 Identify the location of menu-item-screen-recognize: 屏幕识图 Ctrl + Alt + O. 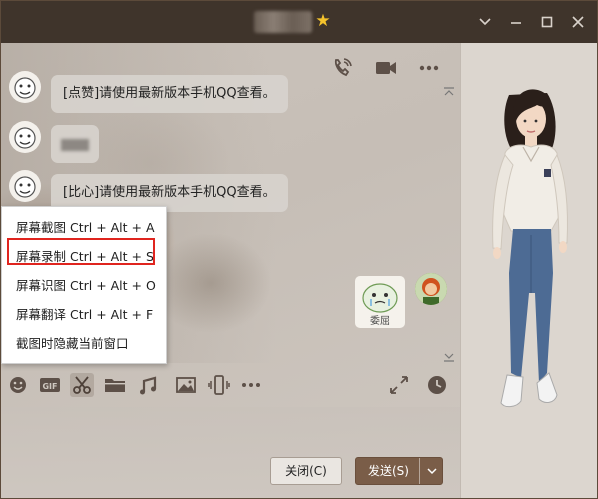
(85, 286).